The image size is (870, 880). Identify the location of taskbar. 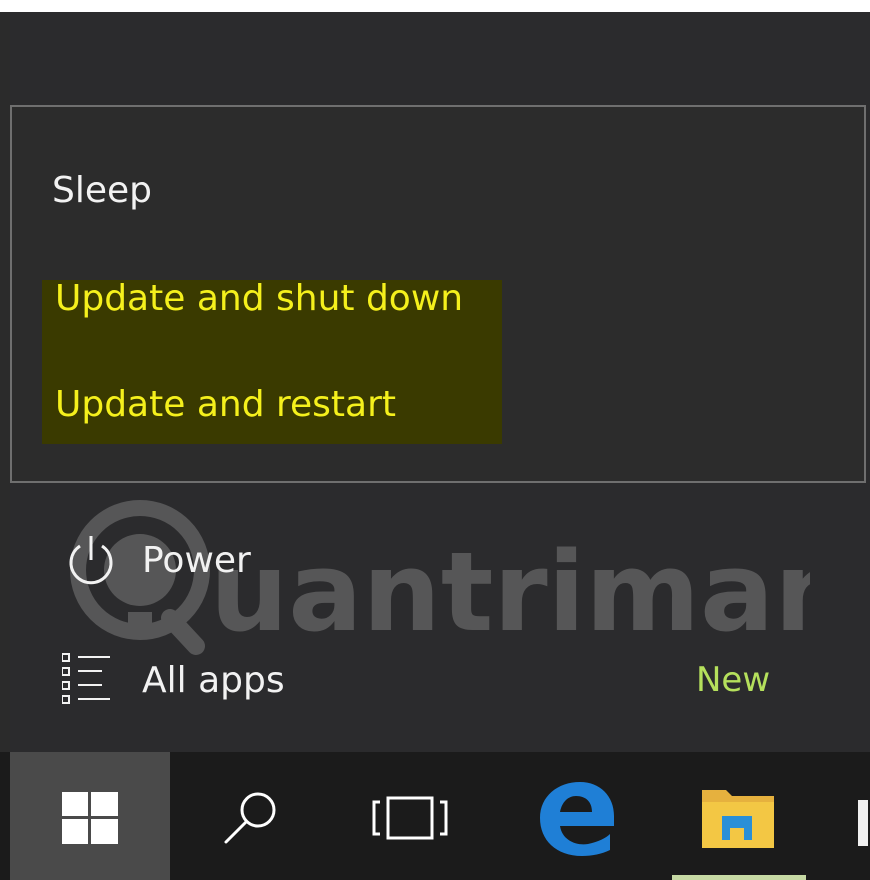
(435, 816).